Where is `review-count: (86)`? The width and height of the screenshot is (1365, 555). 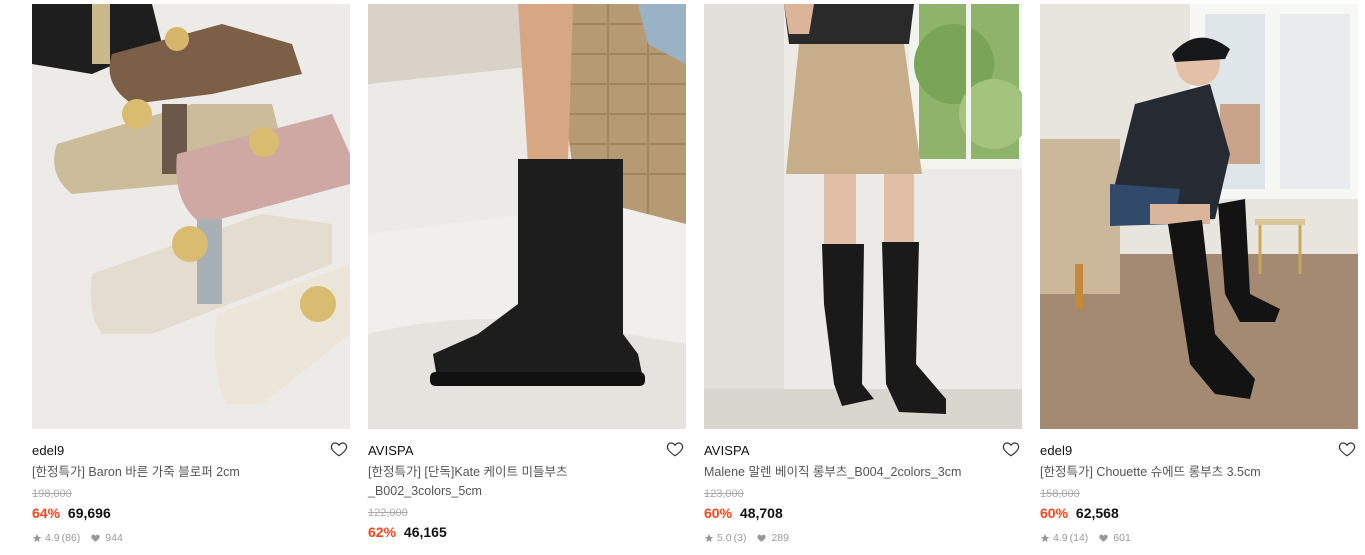 review-count: (86) is located at coordinates (71, 538).